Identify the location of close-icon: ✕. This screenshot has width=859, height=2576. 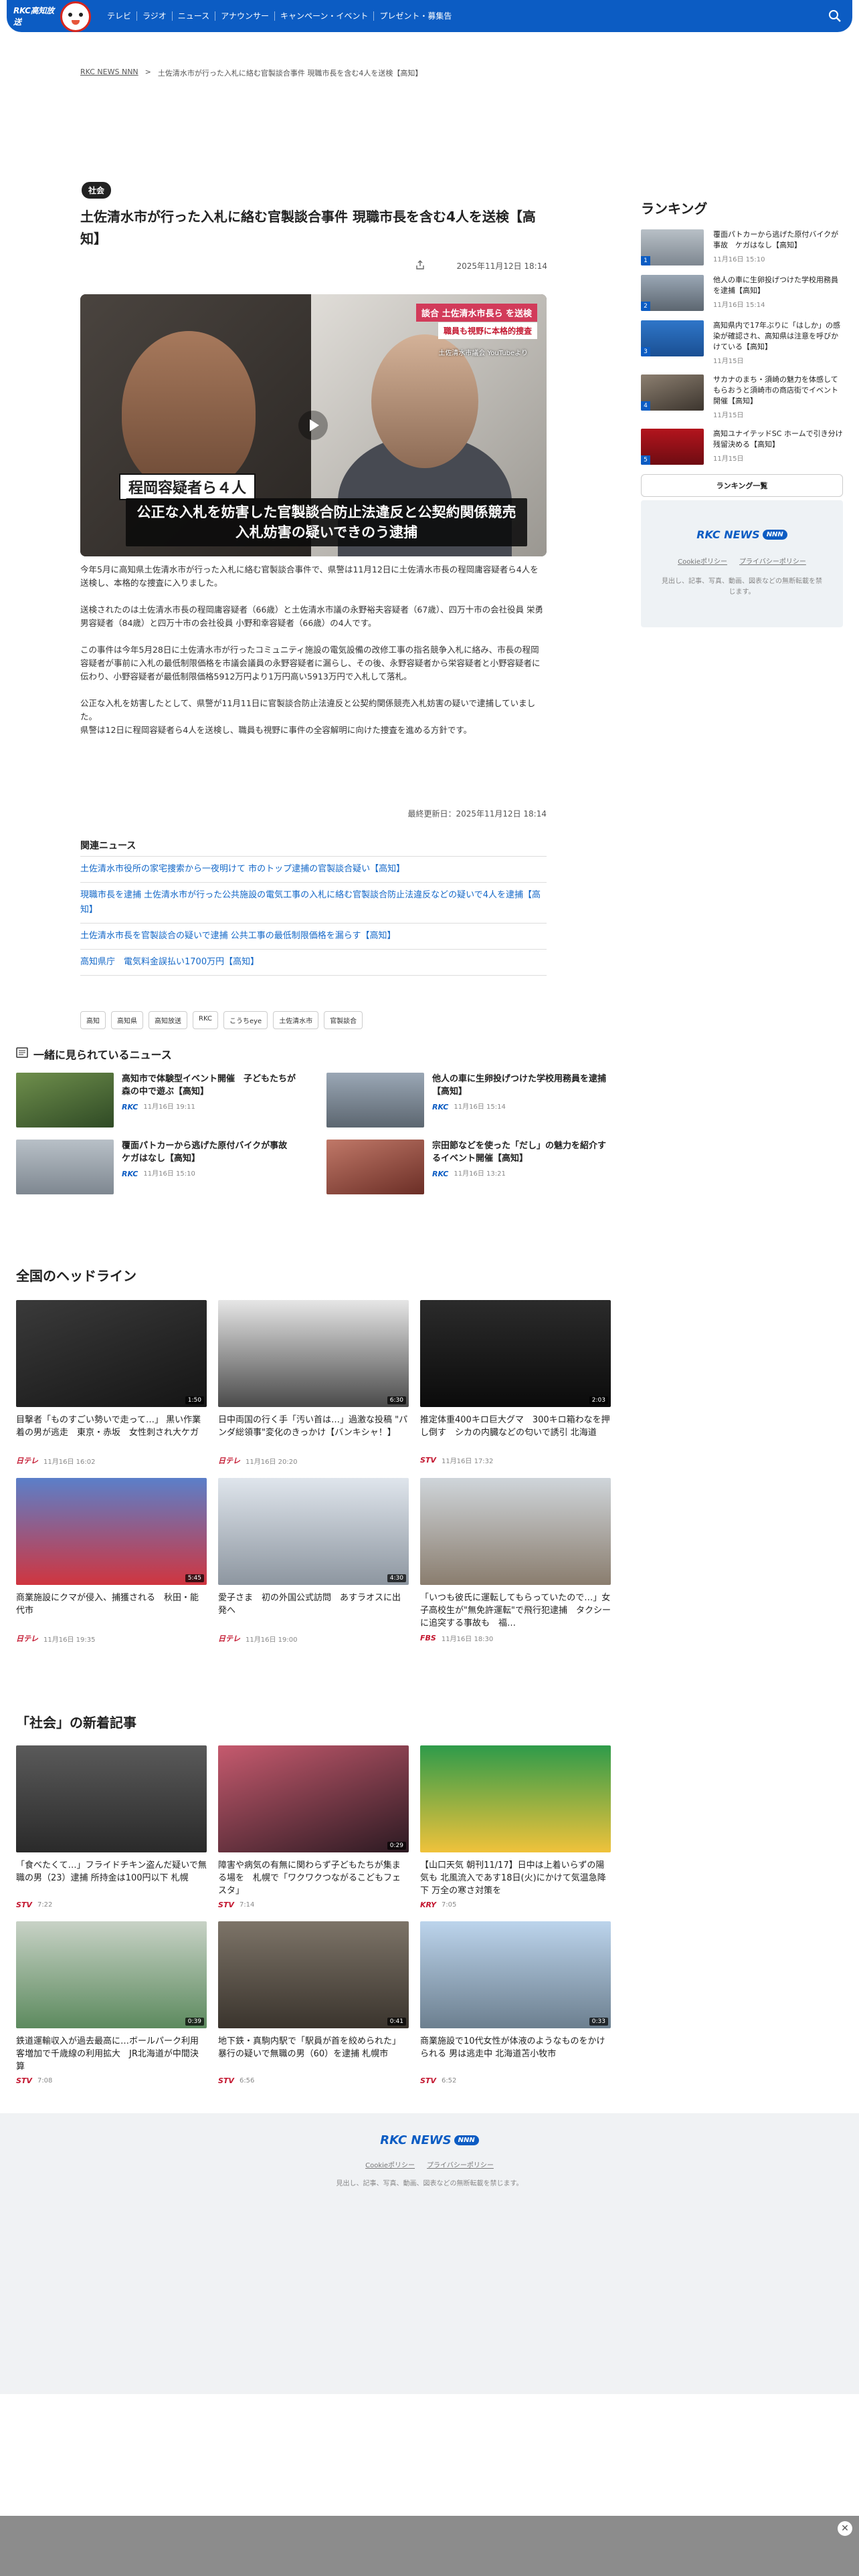
(845, 2528).